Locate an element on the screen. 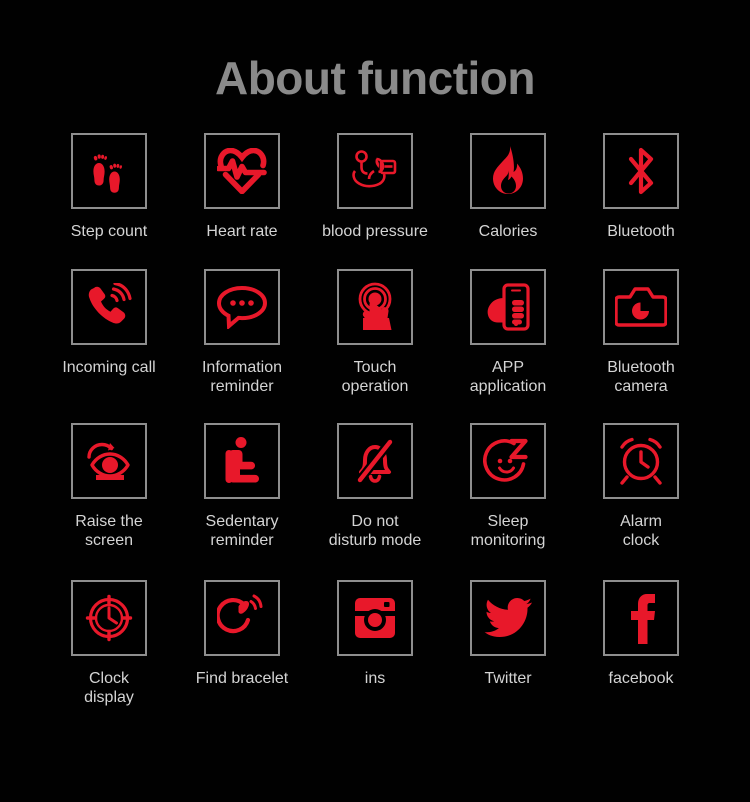 The height and width of the screenshot is (802, 750). touch-hand-icon is located at coordinates (375, 306).